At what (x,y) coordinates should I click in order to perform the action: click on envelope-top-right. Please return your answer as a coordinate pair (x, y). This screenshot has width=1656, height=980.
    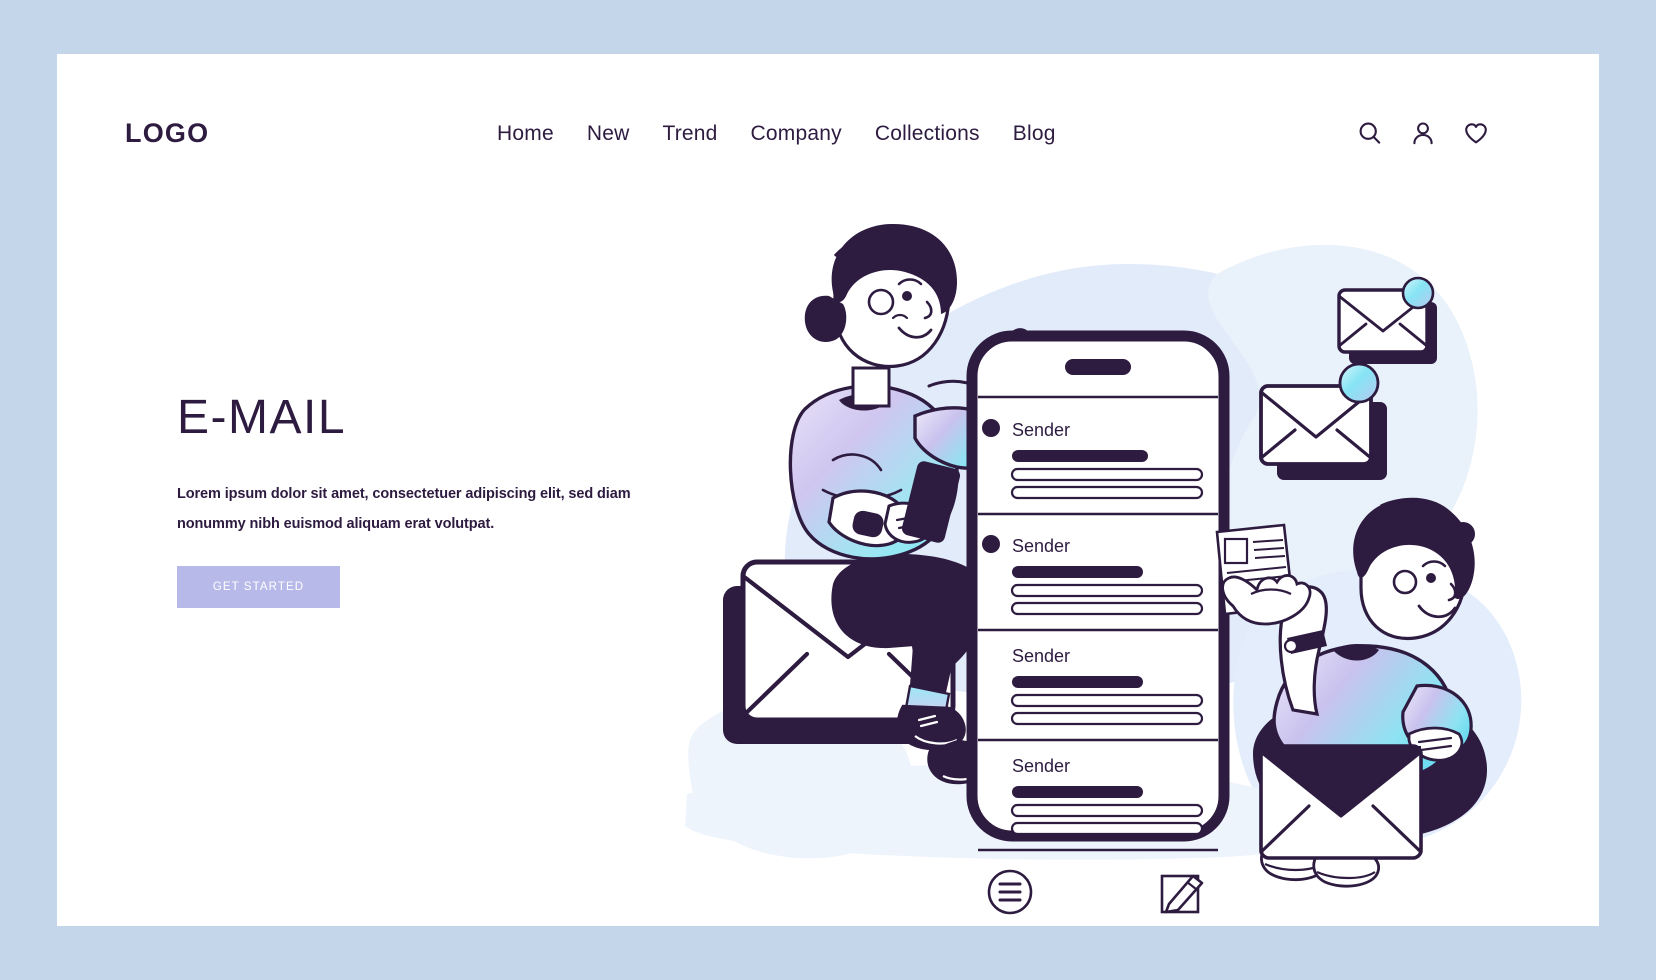
    Looking at the image, I should click on (1387, 320).